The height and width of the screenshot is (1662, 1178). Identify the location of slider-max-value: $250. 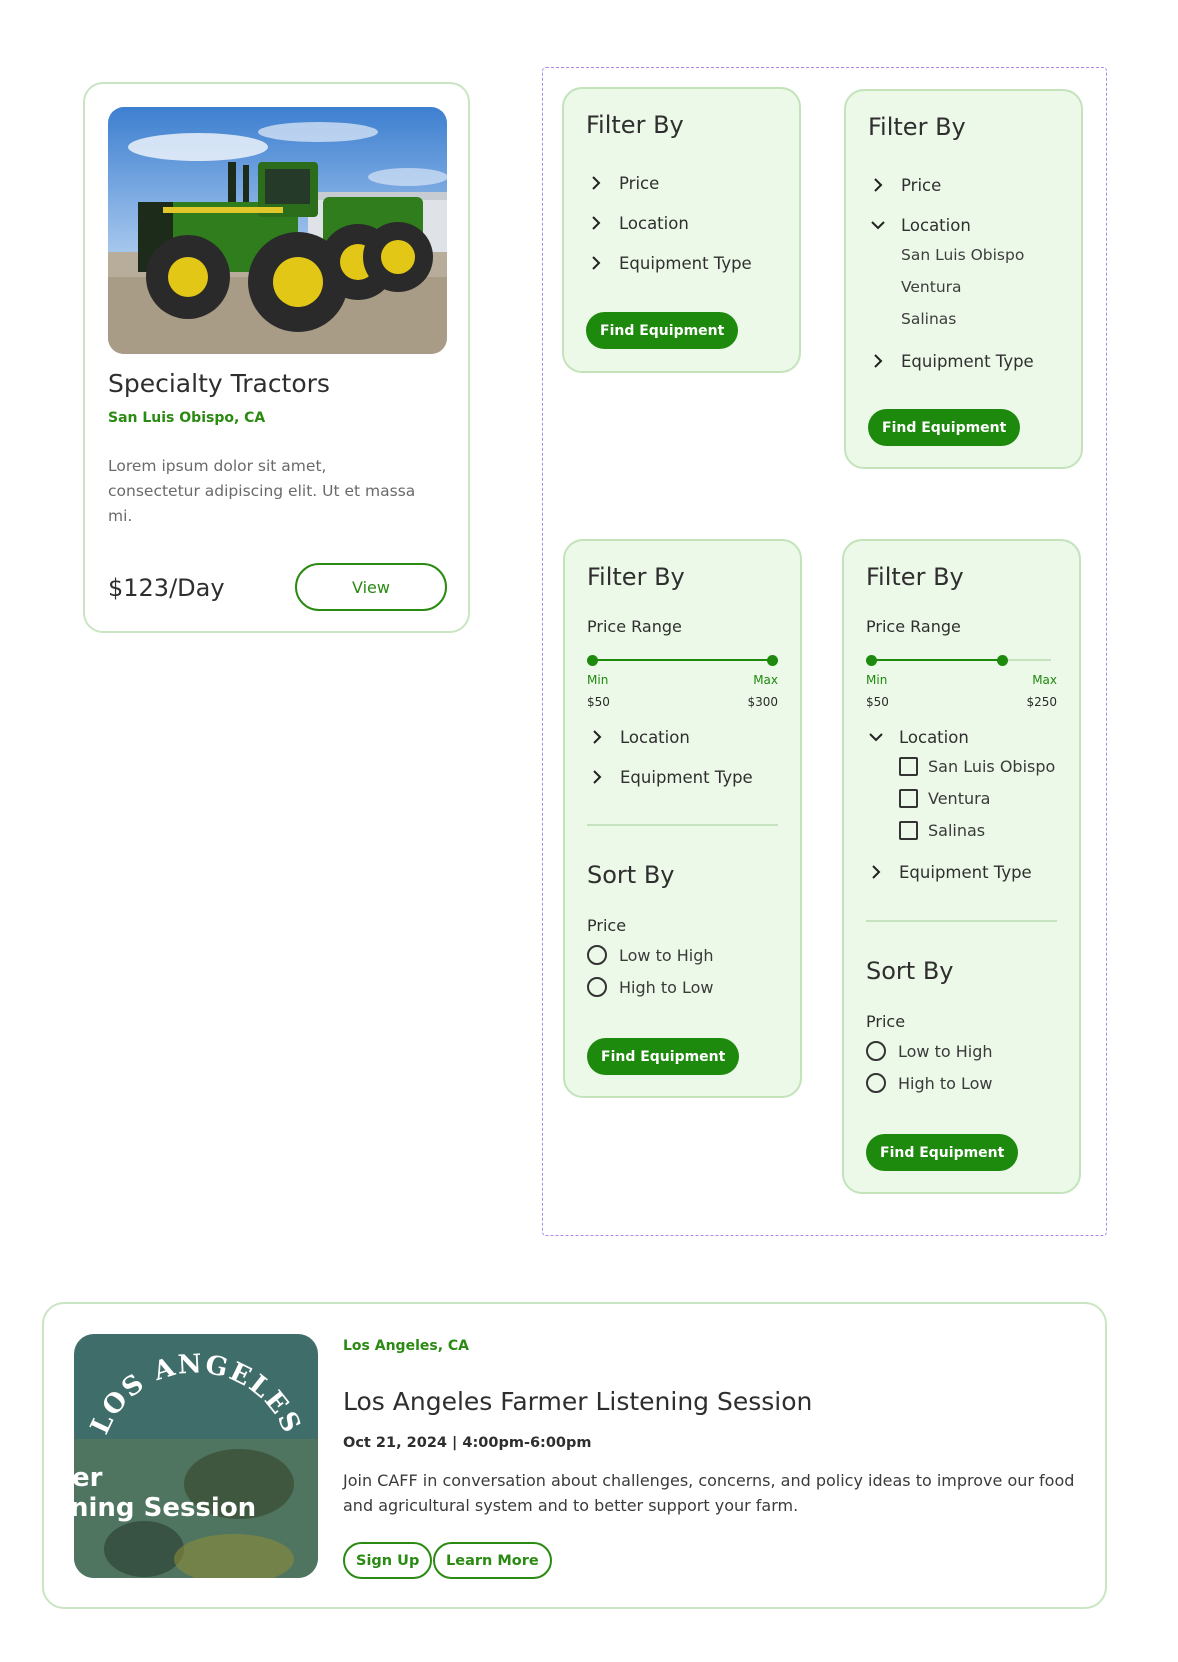
(1041, 702).